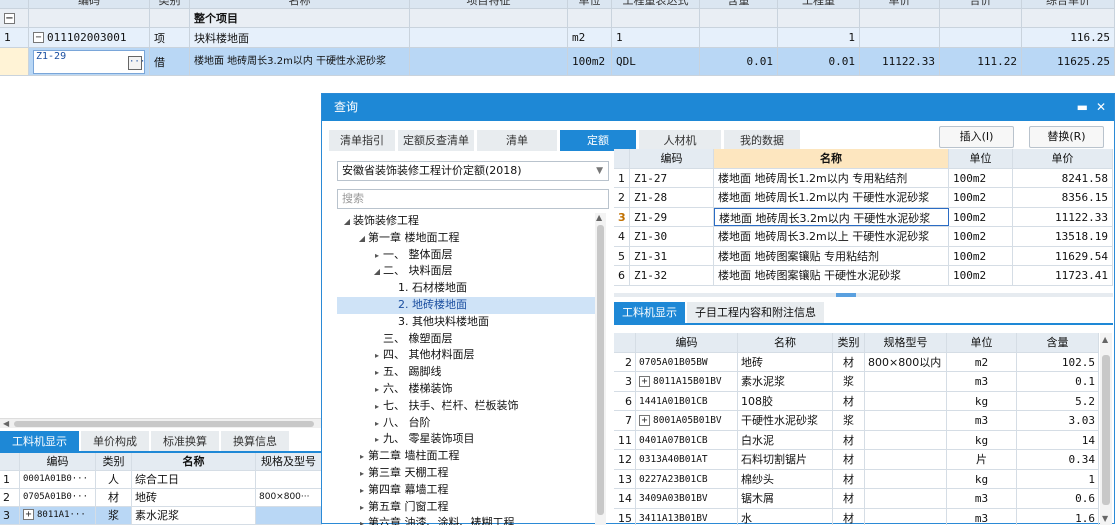 Image resolution: width=1115 pixels, height=525 pixels. I want to click on quota-code: Z1-32, so click(672, 275).